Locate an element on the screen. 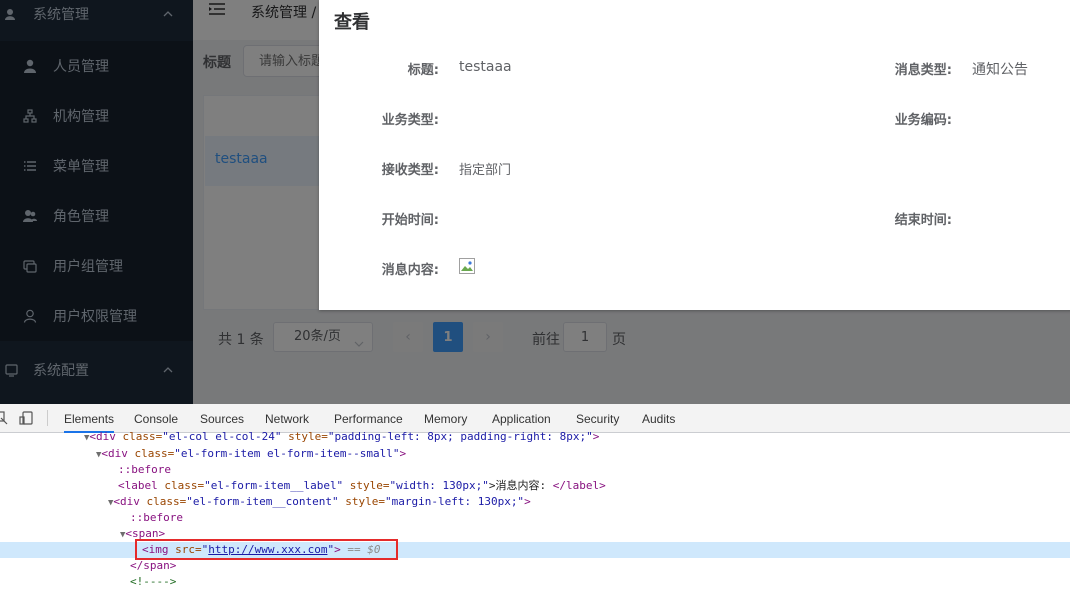  field-end-label: 结束时间: is located at coordinates (923, 220).